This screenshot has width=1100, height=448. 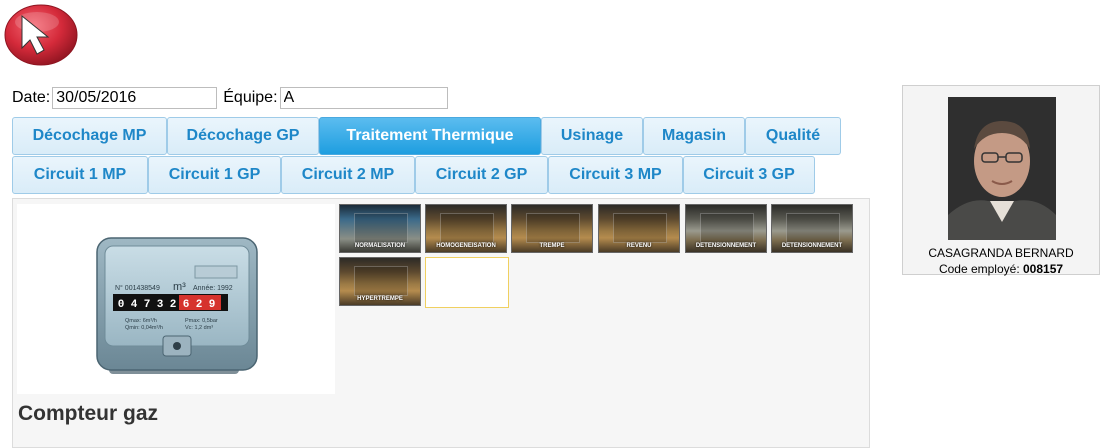 What do you see at coordinates (481, 175) in the screenshot?
I see `tab-circuit-2-gp: Circuit 2 GP` at bounding box center [481, 175].